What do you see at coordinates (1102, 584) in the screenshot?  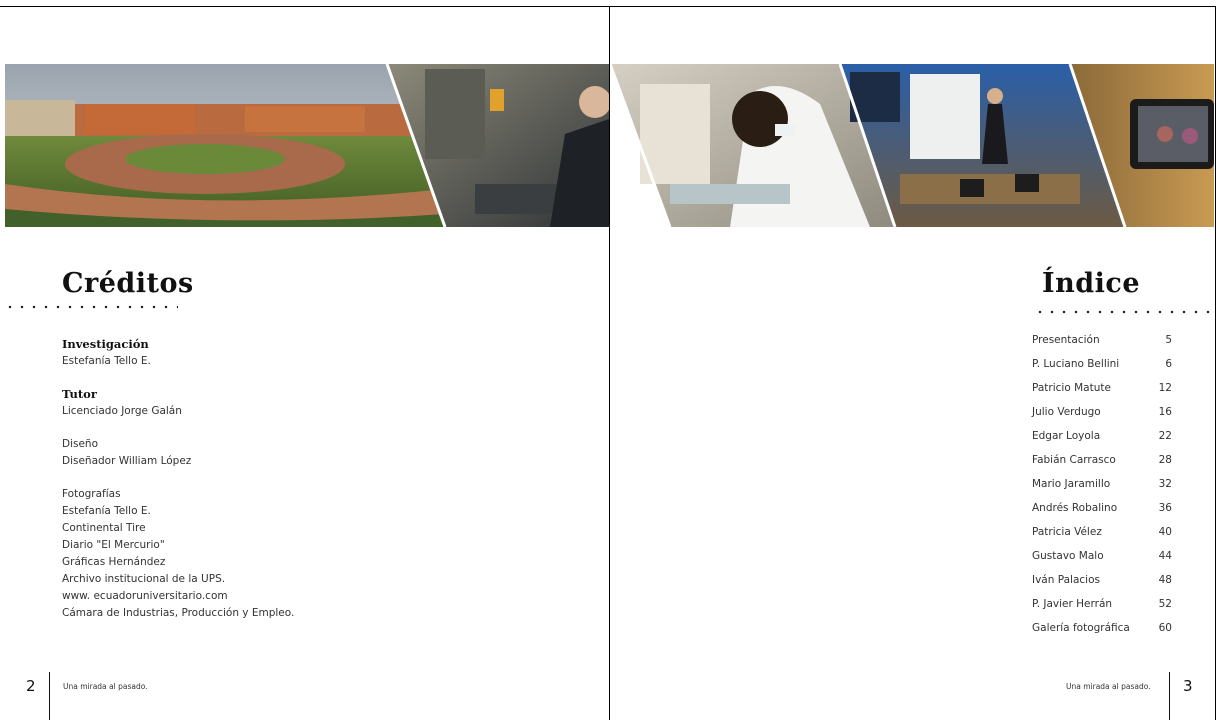 I see `toc-entry: Iván Palacios 48` at bounding box center [1102, 584].